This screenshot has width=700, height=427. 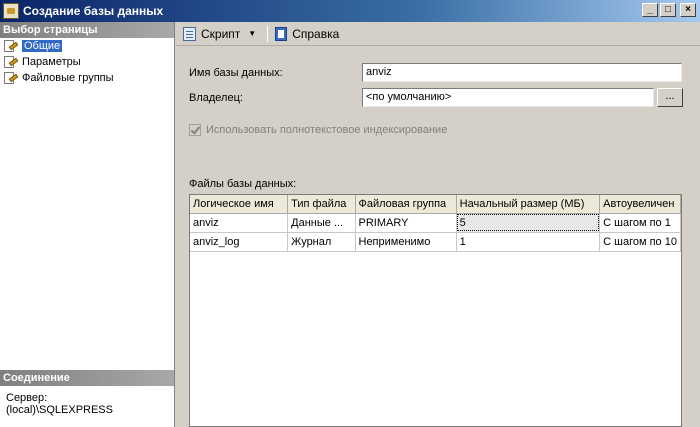 What do you see at coordinates (640, 223) in the screenshot?
I see `autogrowth-cell: С шагом по 1` at bounding box center [640, 223].